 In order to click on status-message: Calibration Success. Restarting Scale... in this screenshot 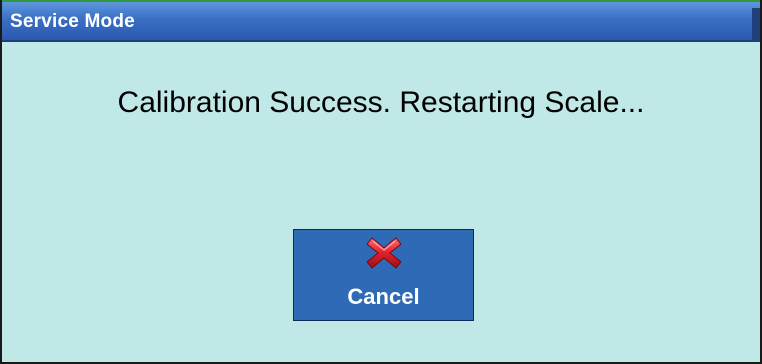, I will do `click(381, 102)`.